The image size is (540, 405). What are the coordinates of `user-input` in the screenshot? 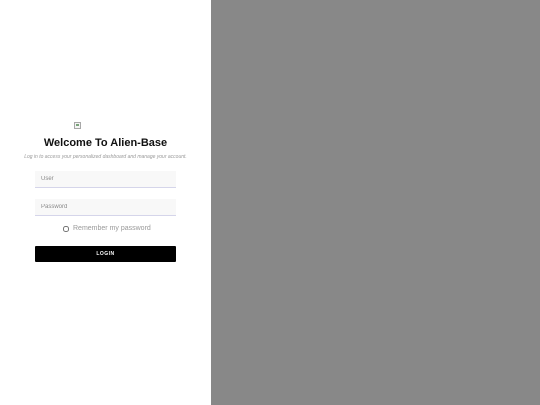 It's located at (105, 179).